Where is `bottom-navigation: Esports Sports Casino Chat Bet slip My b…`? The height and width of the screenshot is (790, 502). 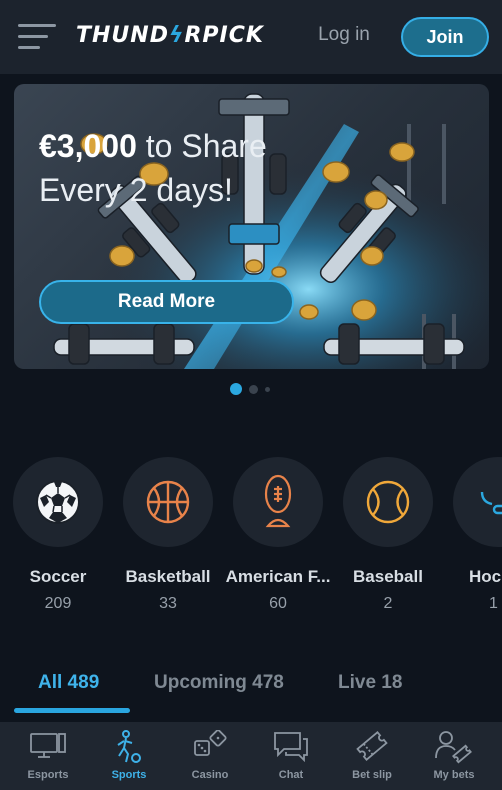
bottom-navigation: Esports Sports Casino Chat Bet slip My b… is located at coordinates (251, 756).